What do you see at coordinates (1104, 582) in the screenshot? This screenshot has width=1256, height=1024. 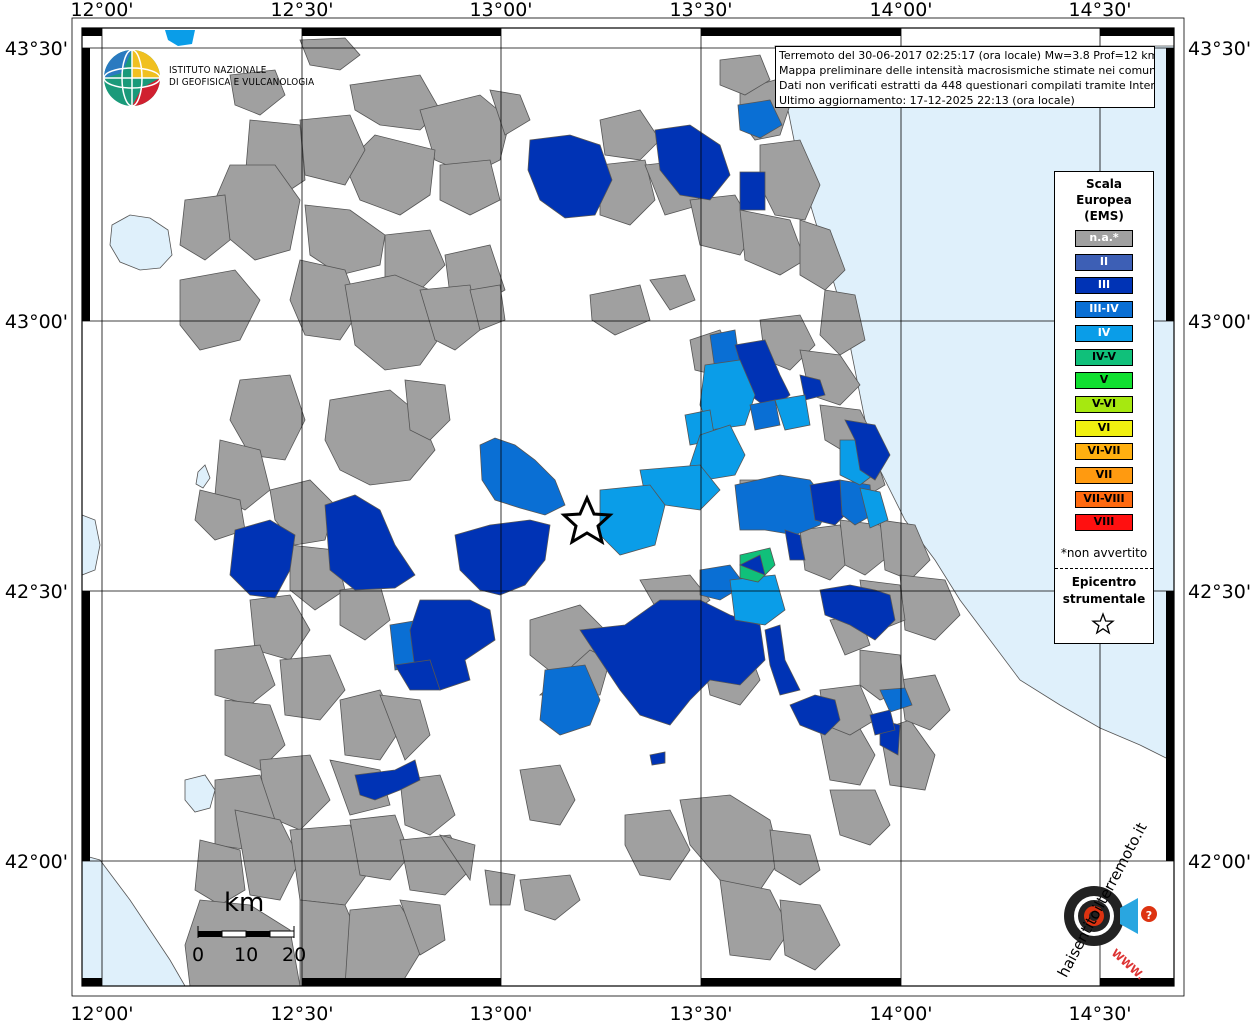 I see `legend-epicenter-line1: Epicentro` at bounding box center [1104, 582].